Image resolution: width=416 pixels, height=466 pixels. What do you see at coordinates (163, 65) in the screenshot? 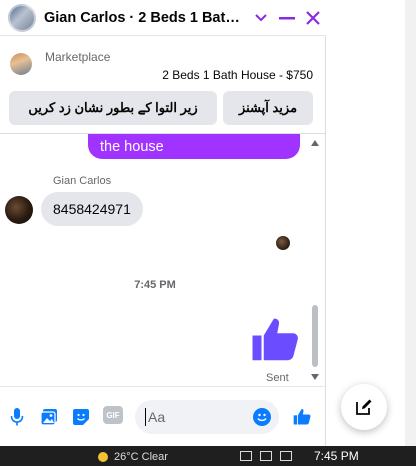
I see `marketplace-listing: Marketplace 2 Beds 1 Bath House - $750` at bounding box center [163, 65].